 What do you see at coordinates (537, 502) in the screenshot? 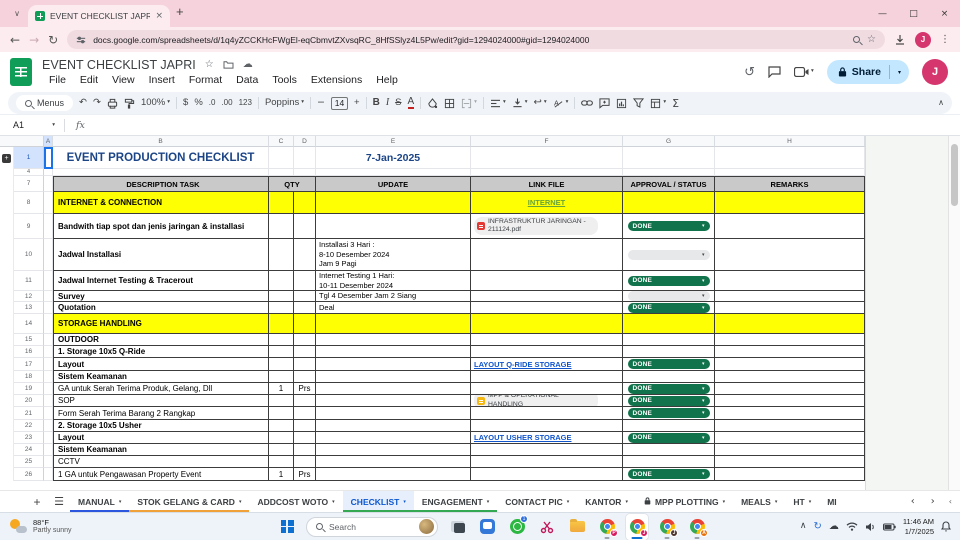
I see `sheet-tab-contact-pic: CONTACT PIC ▾` at bounding box center [537, 502].